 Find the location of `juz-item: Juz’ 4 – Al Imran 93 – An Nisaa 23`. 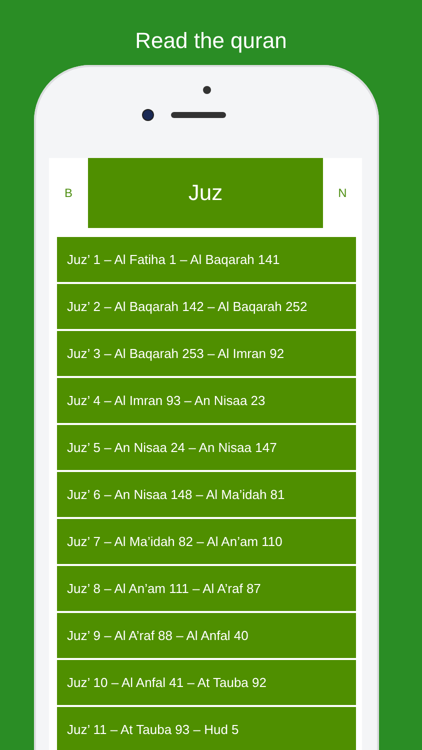

juz-item: Juz’ 4 – Al Imran 93 – An Nisaa 23 is located at coordinates (206, 400).